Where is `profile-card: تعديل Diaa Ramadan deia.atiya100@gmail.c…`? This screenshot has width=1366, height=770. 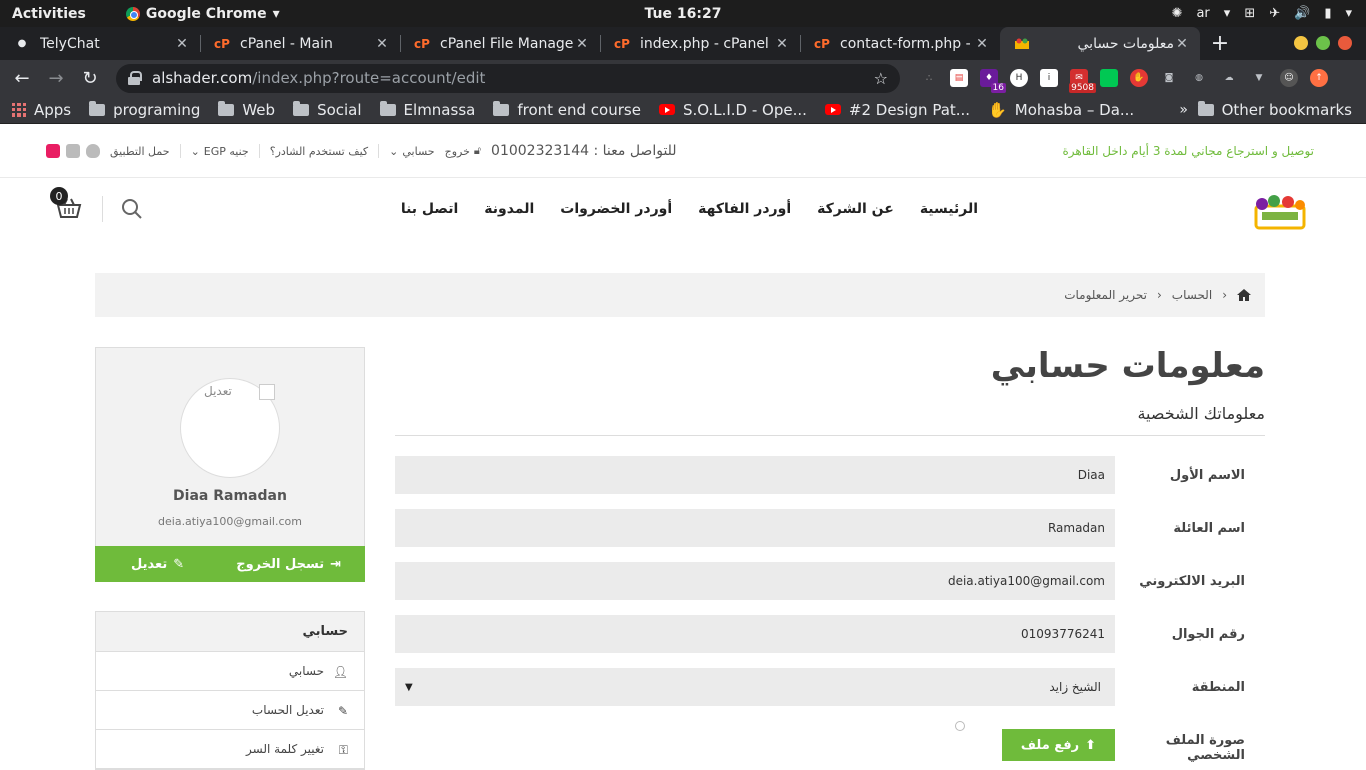
profile-card: تعديل Diaa Ramadan deia.atiya100@gmail.c… is located at coordinates (230, 464).